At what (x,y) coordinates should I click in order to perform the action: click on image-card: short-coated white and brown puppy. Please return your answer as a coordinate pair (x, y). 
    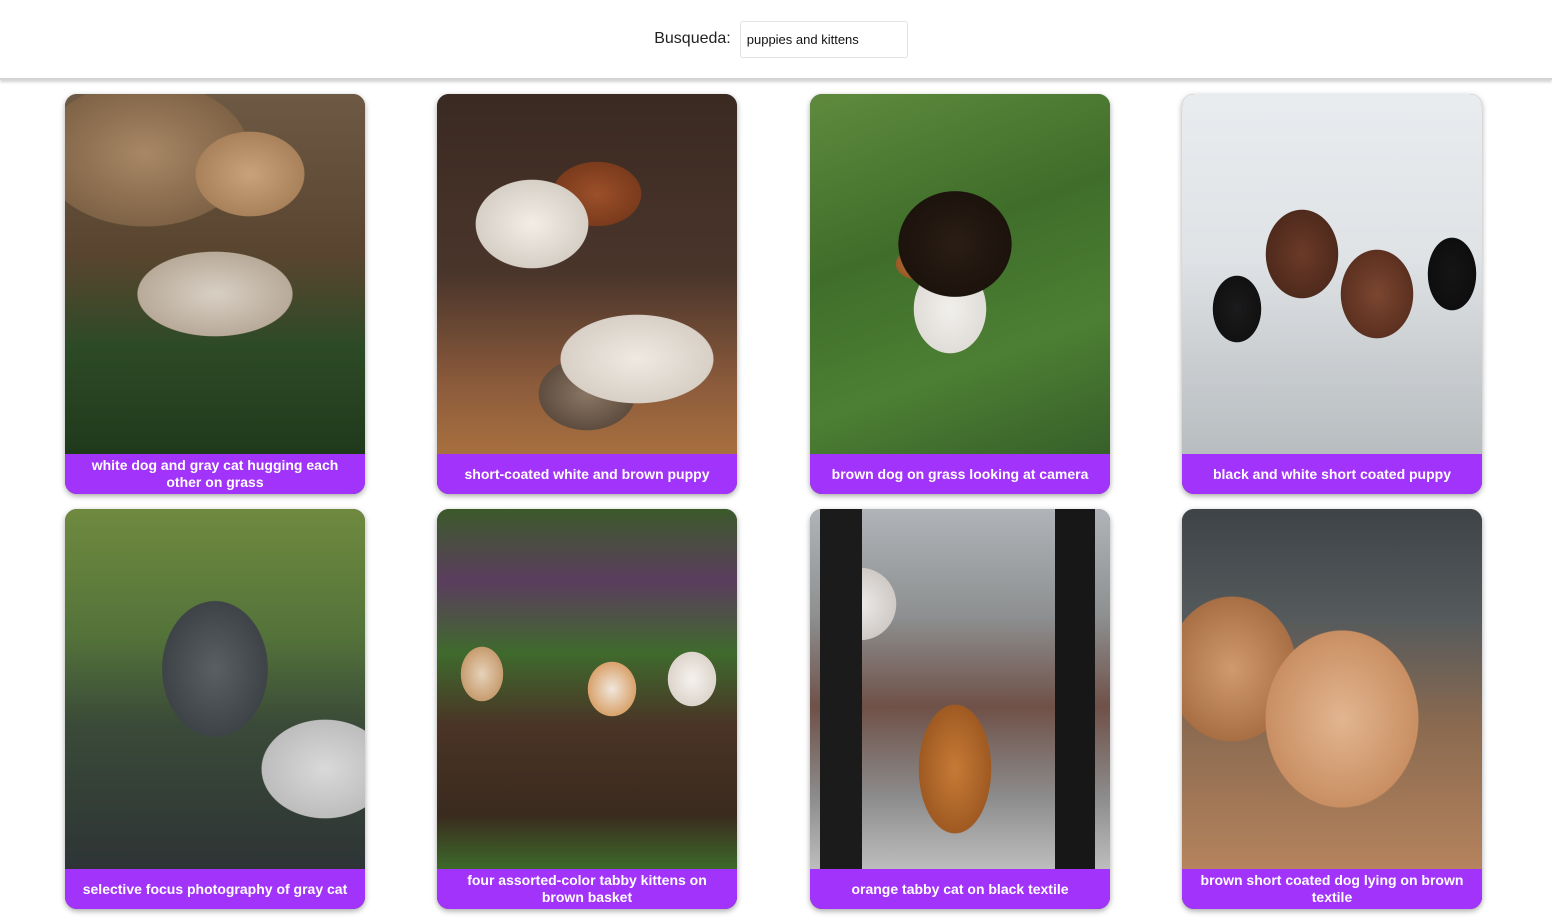
    Looking at the image, I should click on (587, 294).